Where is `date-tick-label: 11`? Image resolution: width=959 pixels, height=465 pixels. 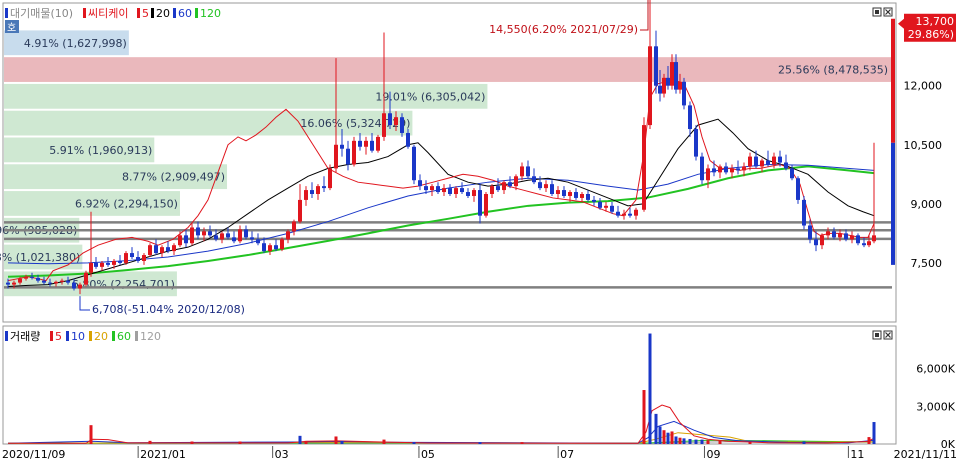 date-tick-label: 11 is located at coordinates (857, 454).